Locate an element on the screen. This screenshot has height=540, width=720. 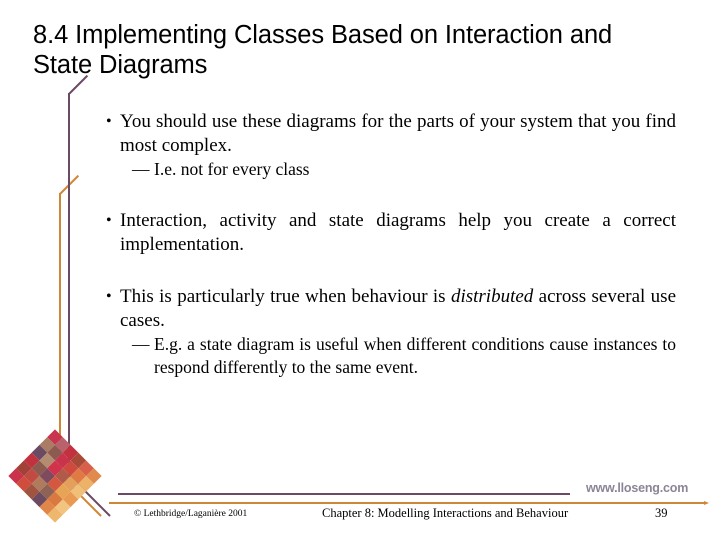
sub-bullet-level2-text: — I.e. not for every class is located at coordinates (404, 169).